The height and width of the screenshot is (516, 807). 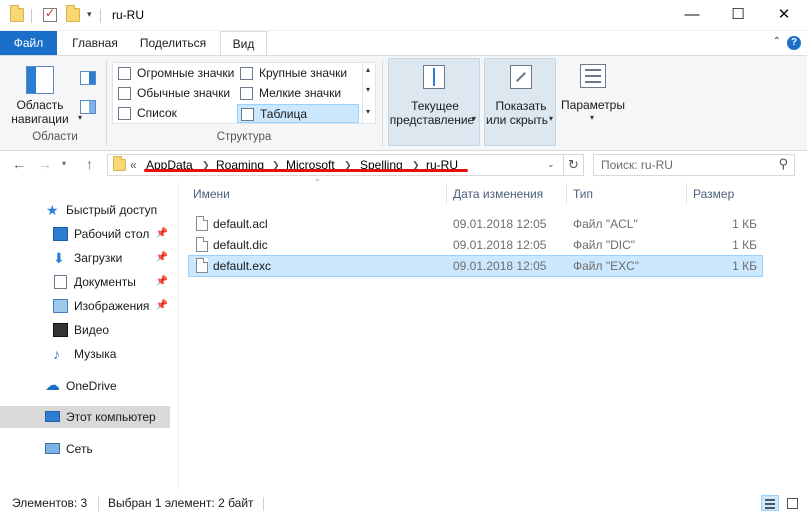 I want to click on properties-icon, so click(x=50, y=14).